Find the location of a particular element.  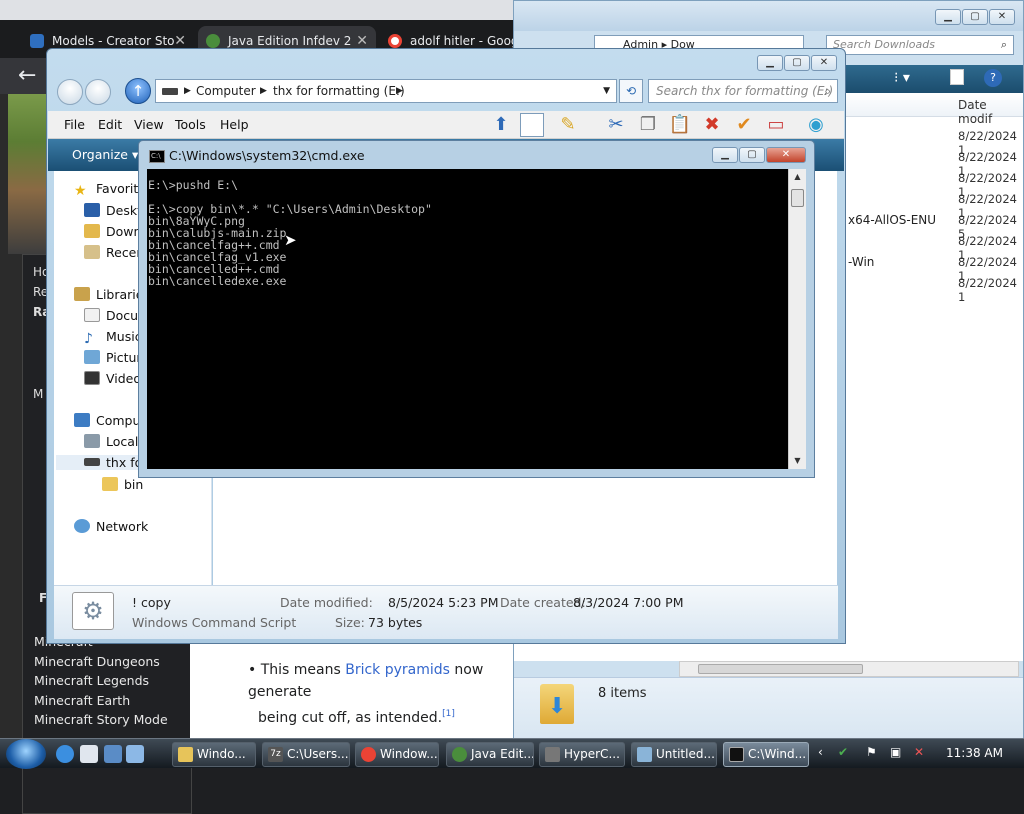

file-name: ! copy is located at coordinates (151, 602).